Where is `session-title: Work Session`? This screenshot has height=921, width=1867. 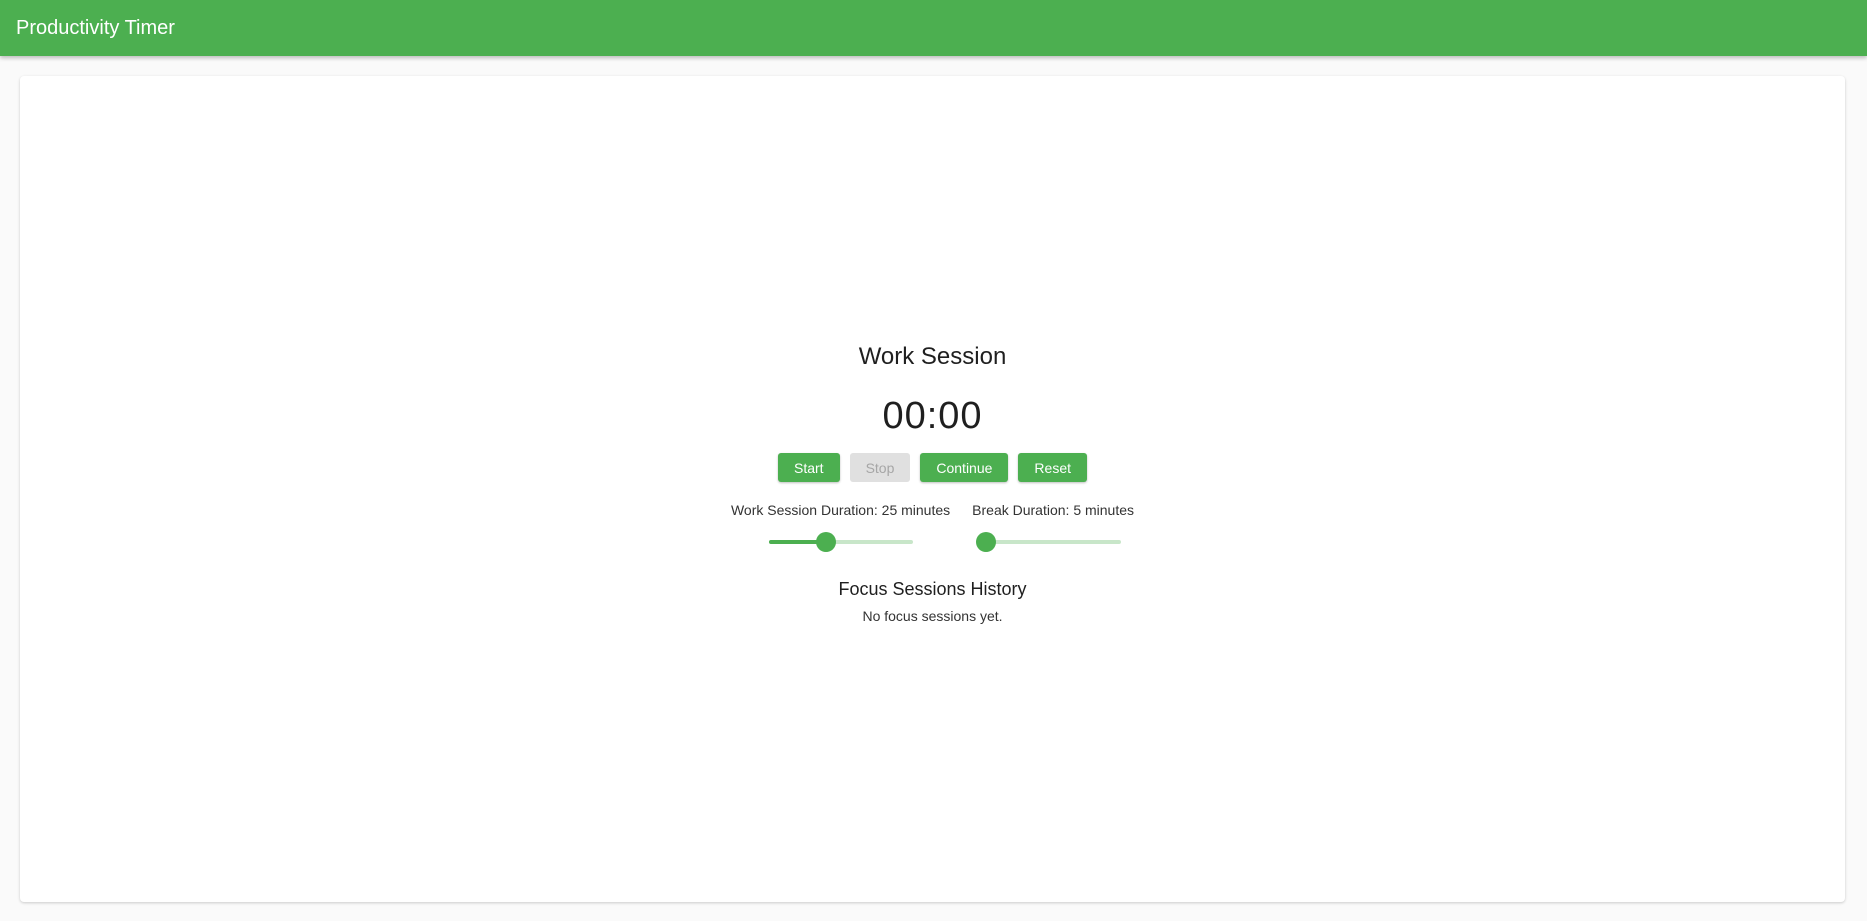 session-title: Work Session is located at coordinates (932, 356).